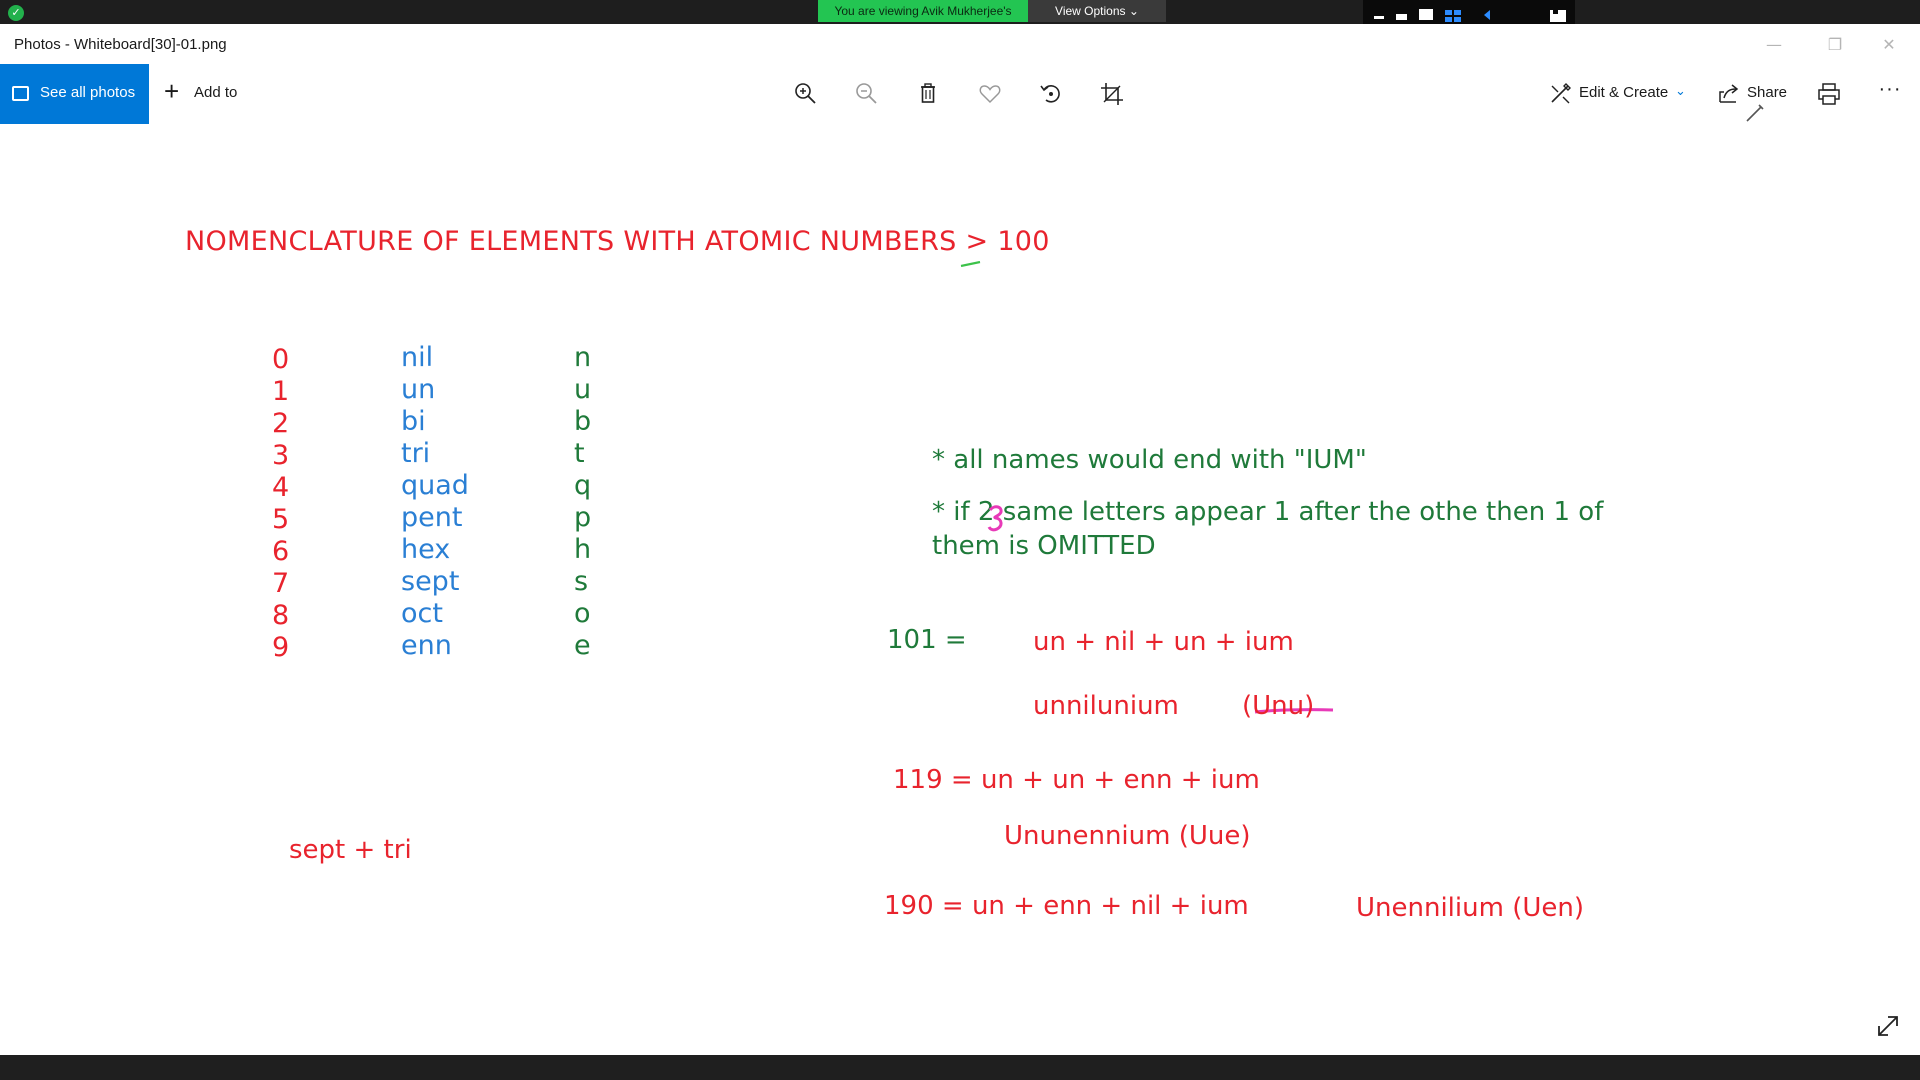  What do you see at coordinates (583, 389) in the screenshot?
I see `symbol-letter: u` at bounding box center [583, 389].